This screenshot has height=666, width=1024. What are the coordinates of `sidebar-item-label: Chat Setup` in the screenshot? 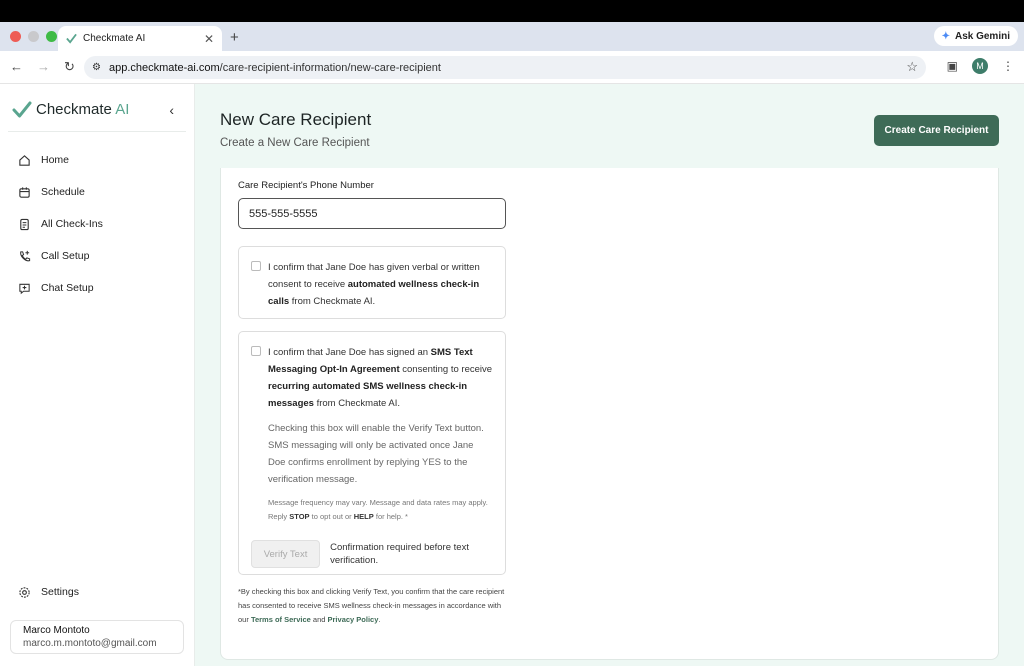 It's located at (67, 288).